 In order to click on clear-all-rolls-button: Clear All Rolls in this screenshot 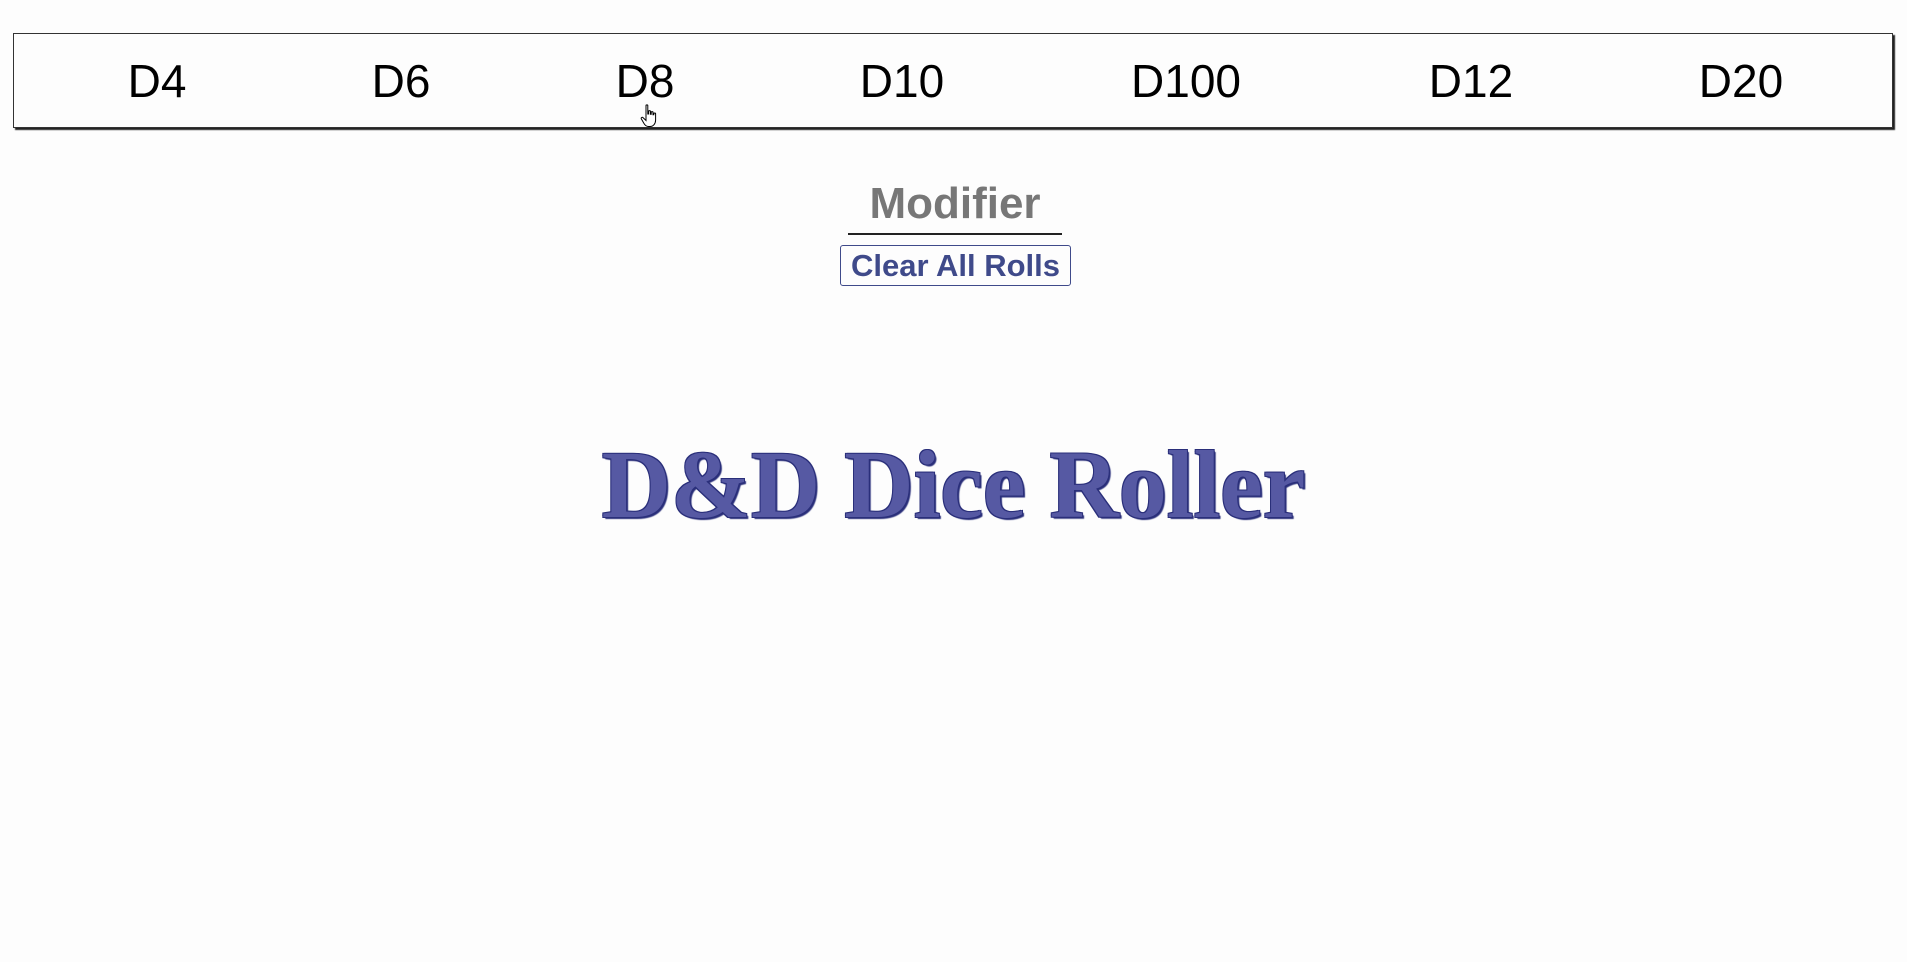, I will do `click(955, 265)`.